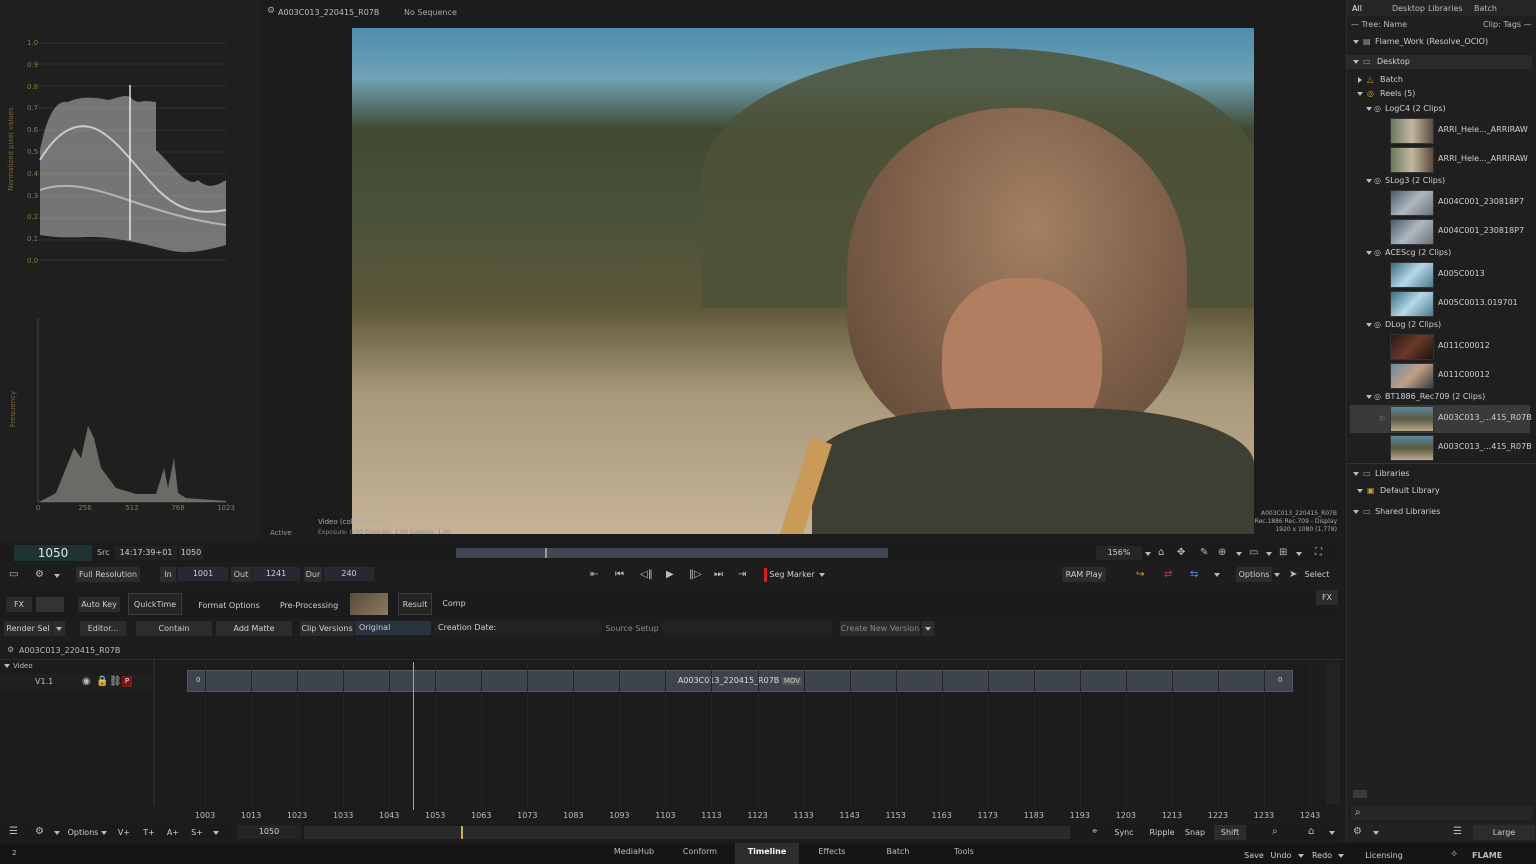  I want to click on timeline-scroll-head, so click(462, 832).